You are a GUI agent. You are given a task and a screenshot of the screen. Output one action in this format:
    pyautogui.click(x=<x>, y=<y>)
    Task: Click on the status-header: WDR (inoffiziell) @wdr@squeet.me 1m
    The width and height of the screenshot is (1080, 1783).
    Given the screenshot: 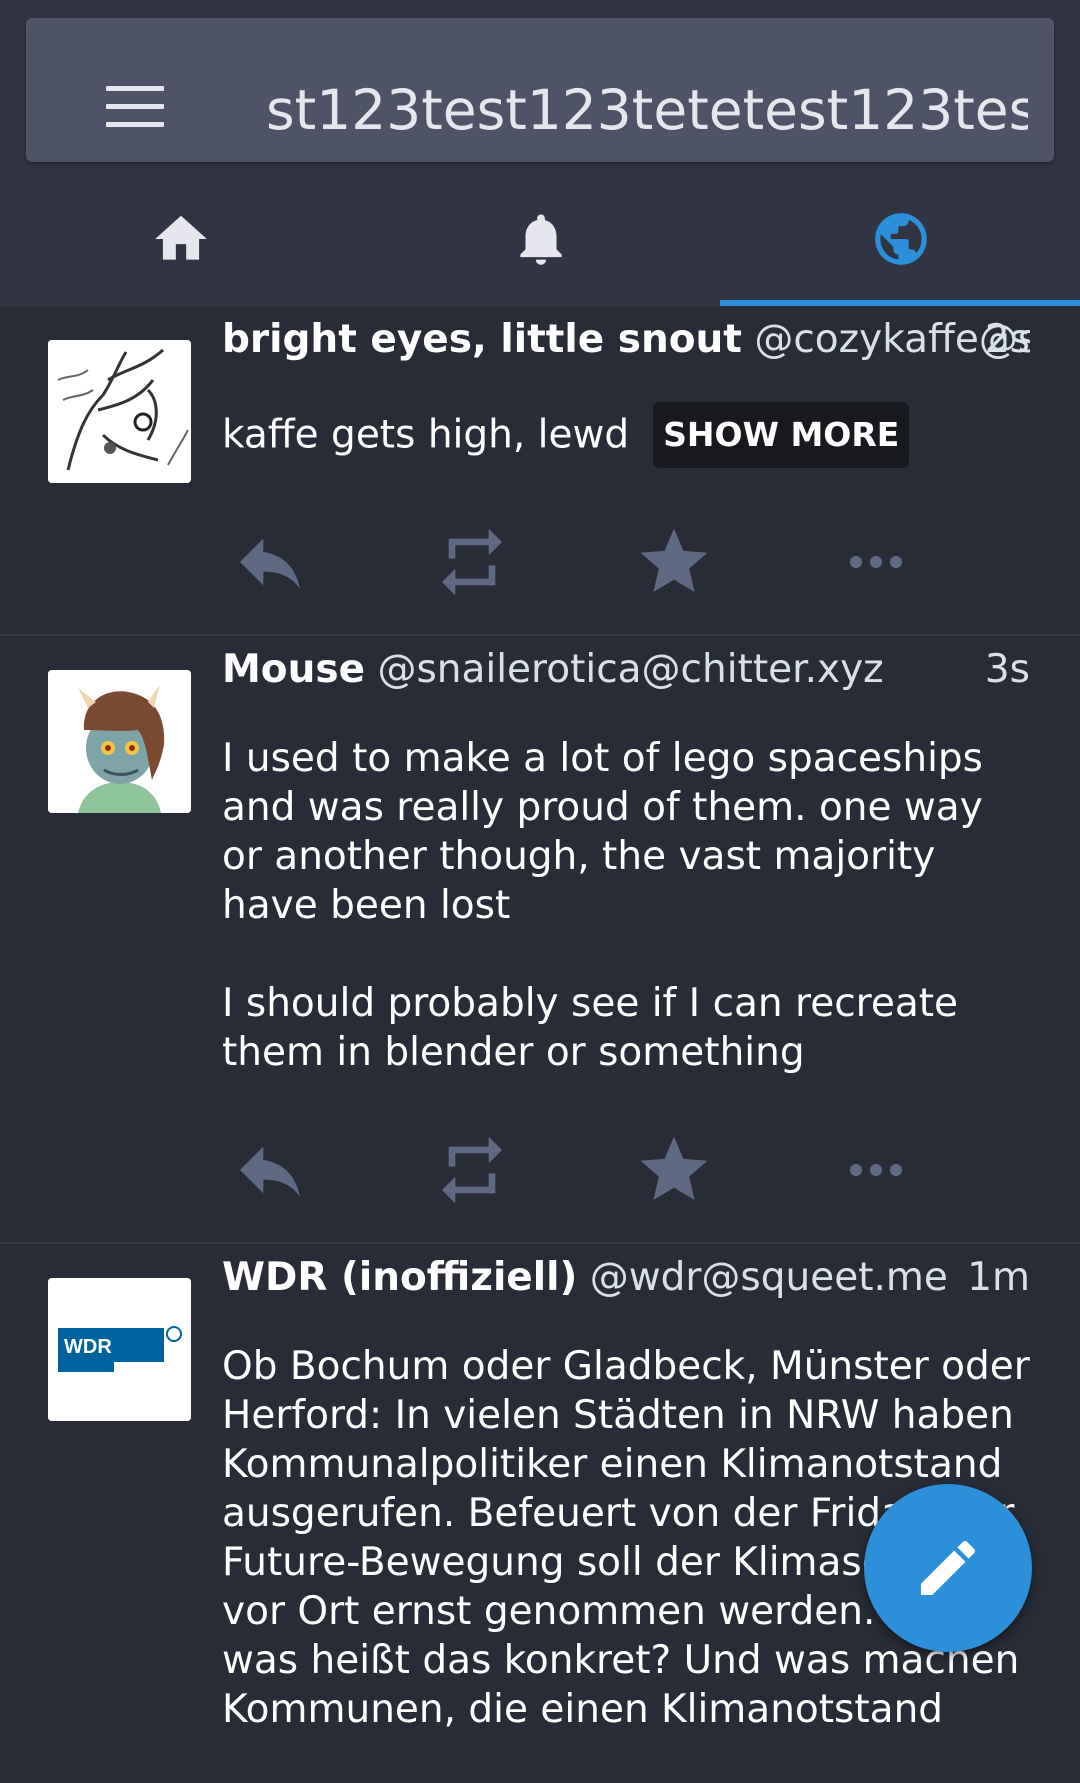 What is the action you would take?
    pyautogui.click(x=626, y=1278)
    